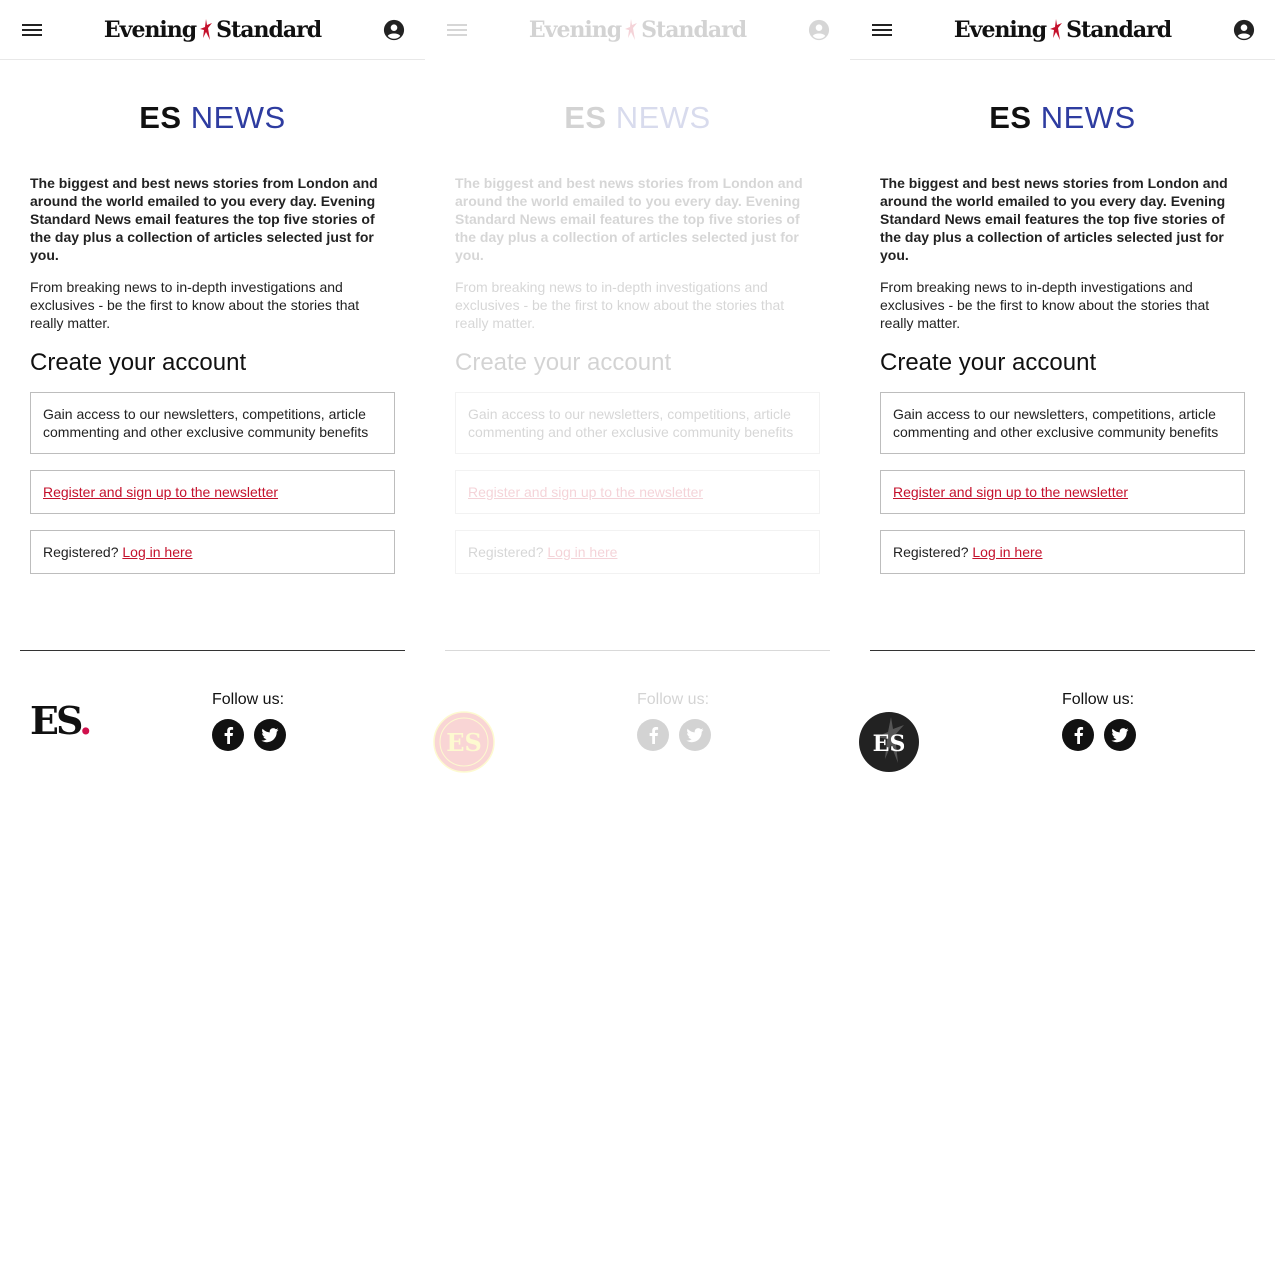 The height and width of the screenshot is (1287, 1275). I want to click on site-footer: ES. Follow us:, so click(212, 716).